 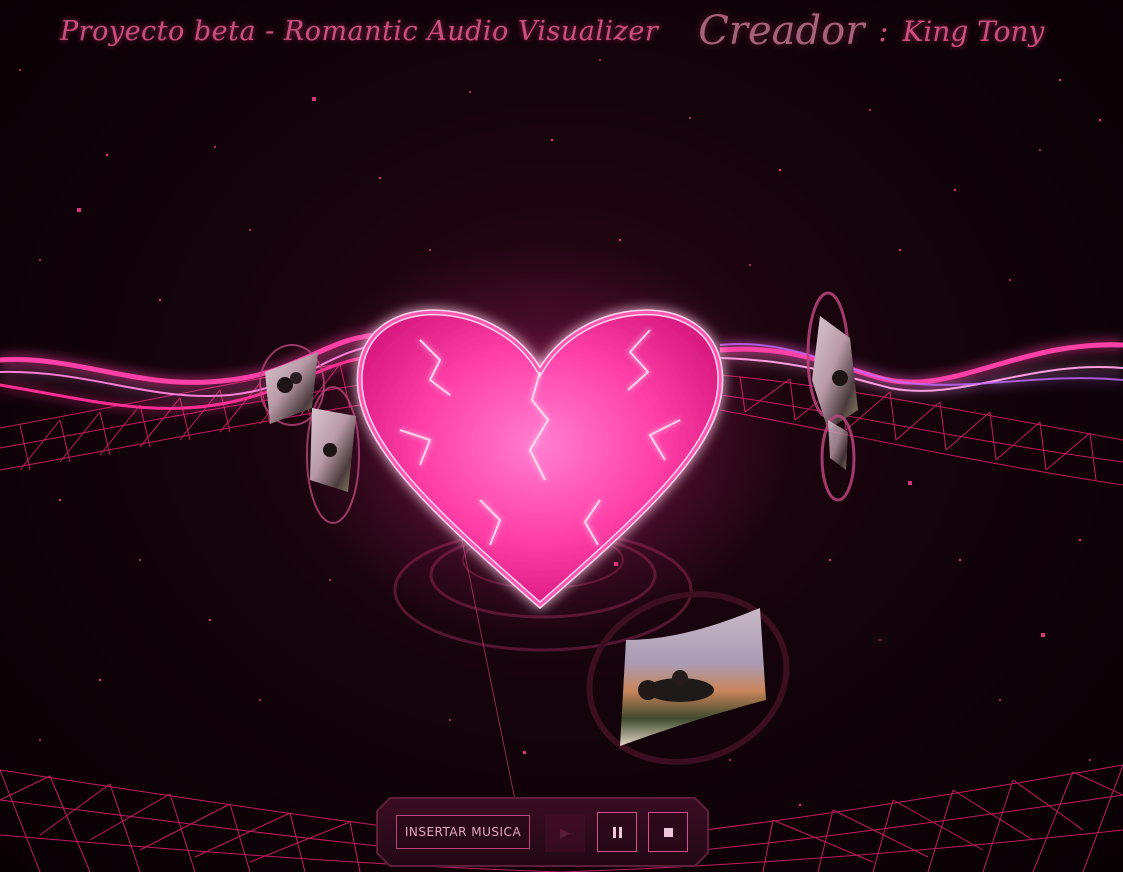 What do you see at coordinates (463, 832) in the screenshot?
I see `insert-music-button: INSERTAR MUSICA` at bounding box center [463, 832].